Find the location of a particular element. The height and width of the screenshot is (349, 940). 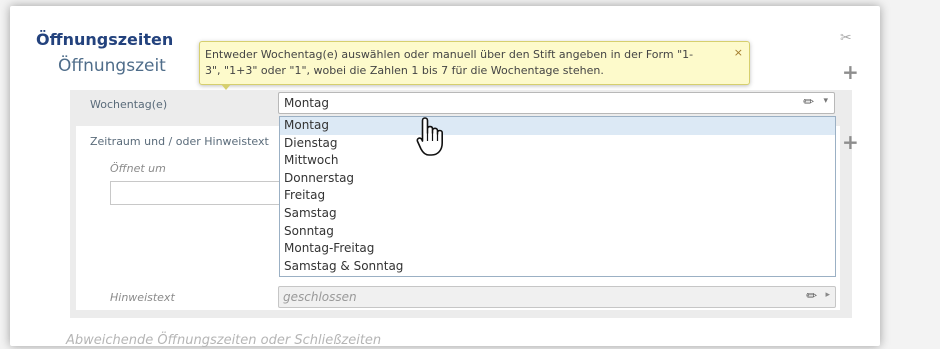

chevron-down-icon: ▾ is located at coordinates (825, 101).